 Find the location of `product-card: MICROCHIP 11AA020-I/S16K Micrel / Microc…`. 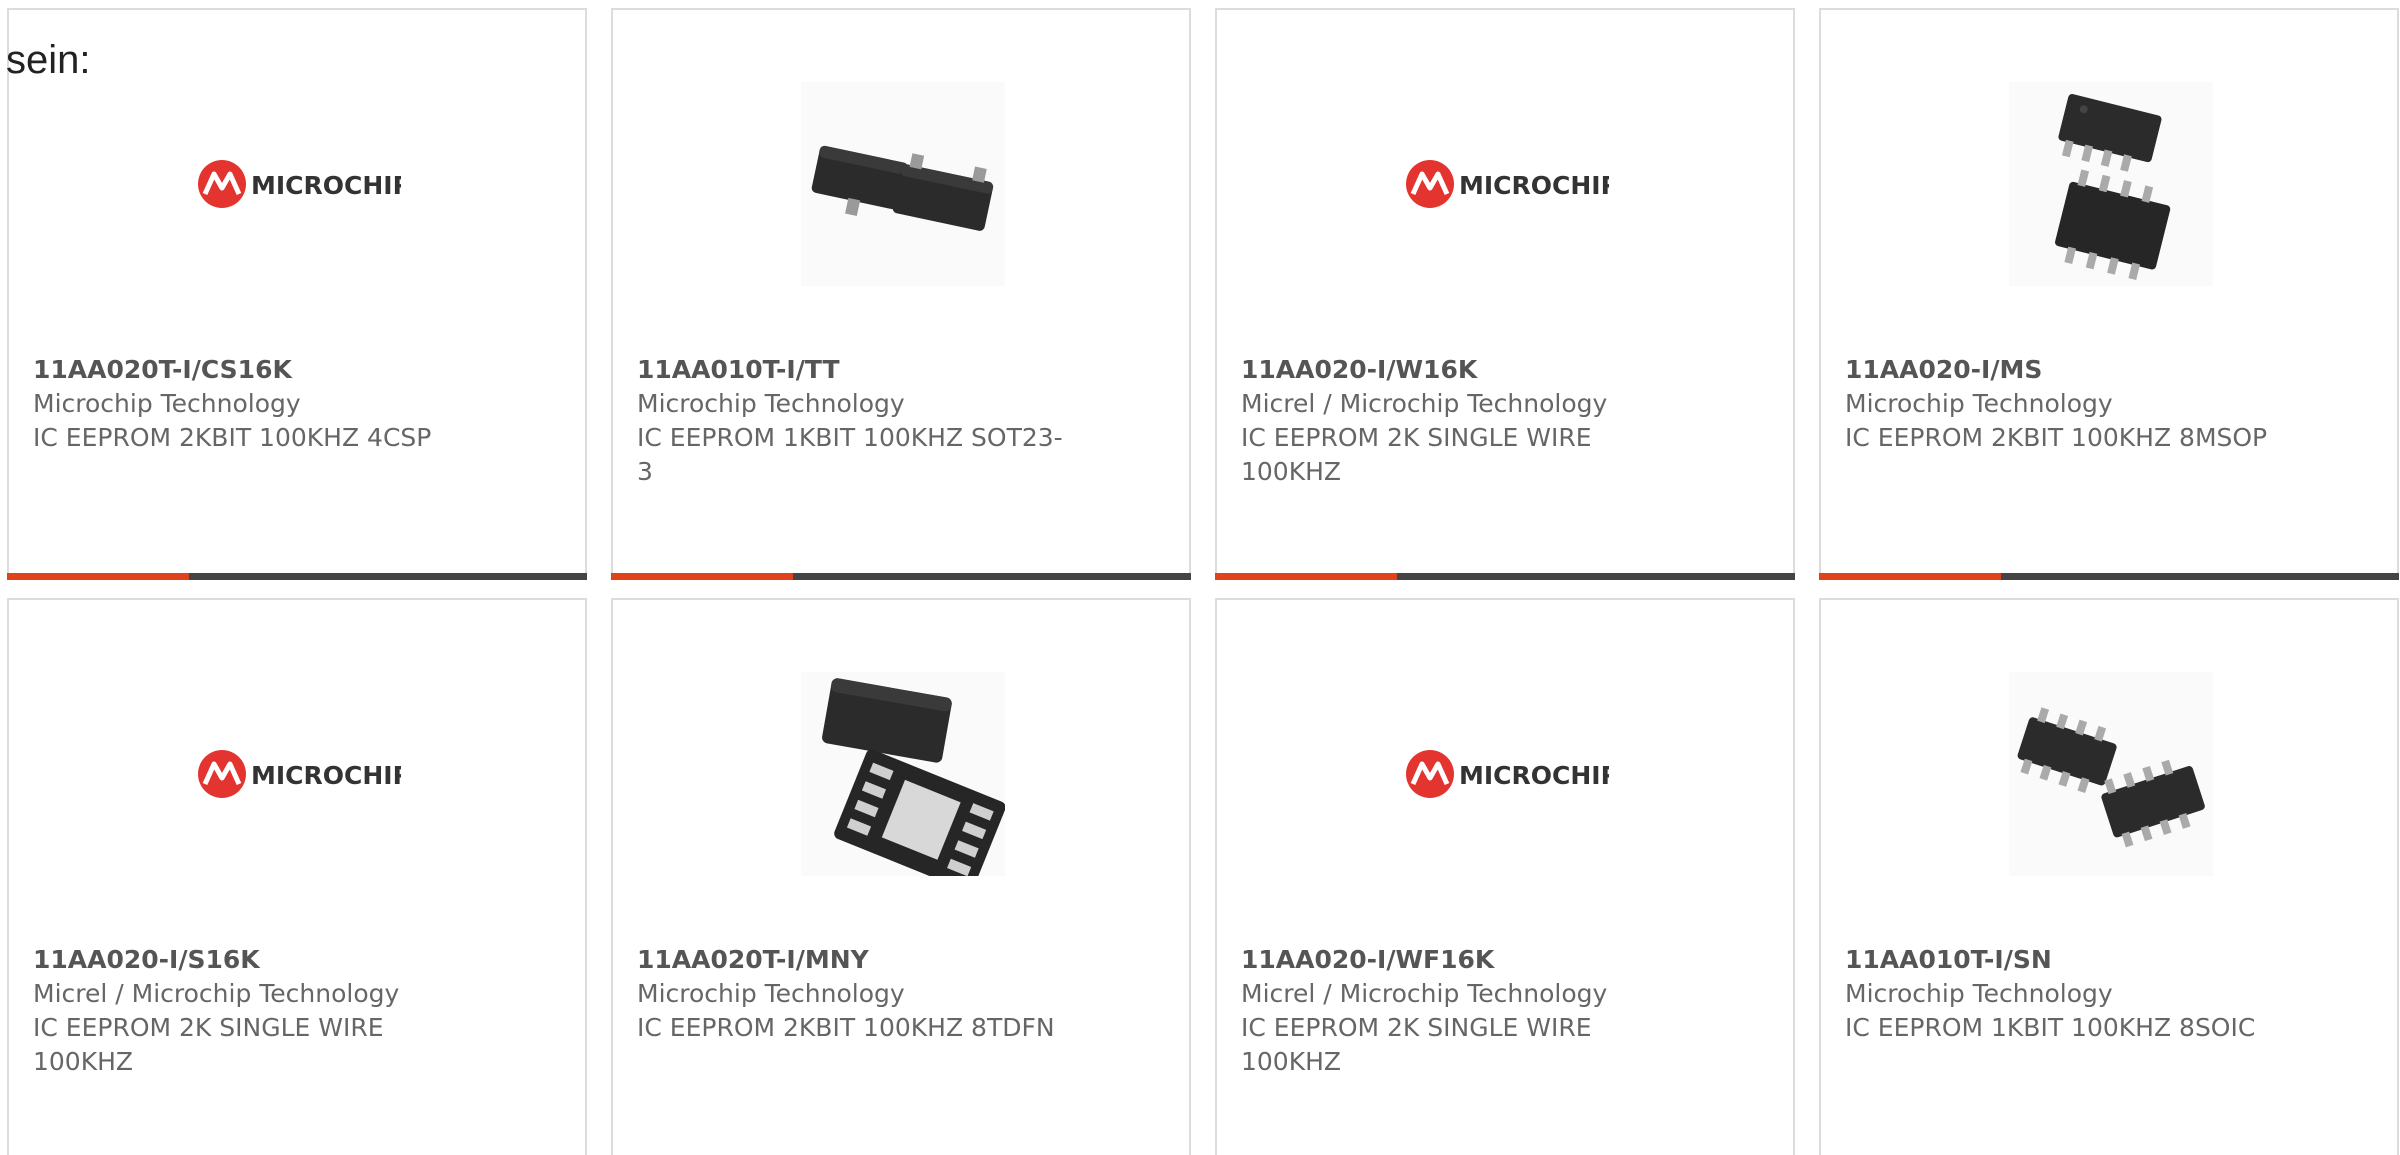

product-card: MICROCHIP 11AA020-I/S16K Micrel / Microc… is located at coordinates (297, 876).